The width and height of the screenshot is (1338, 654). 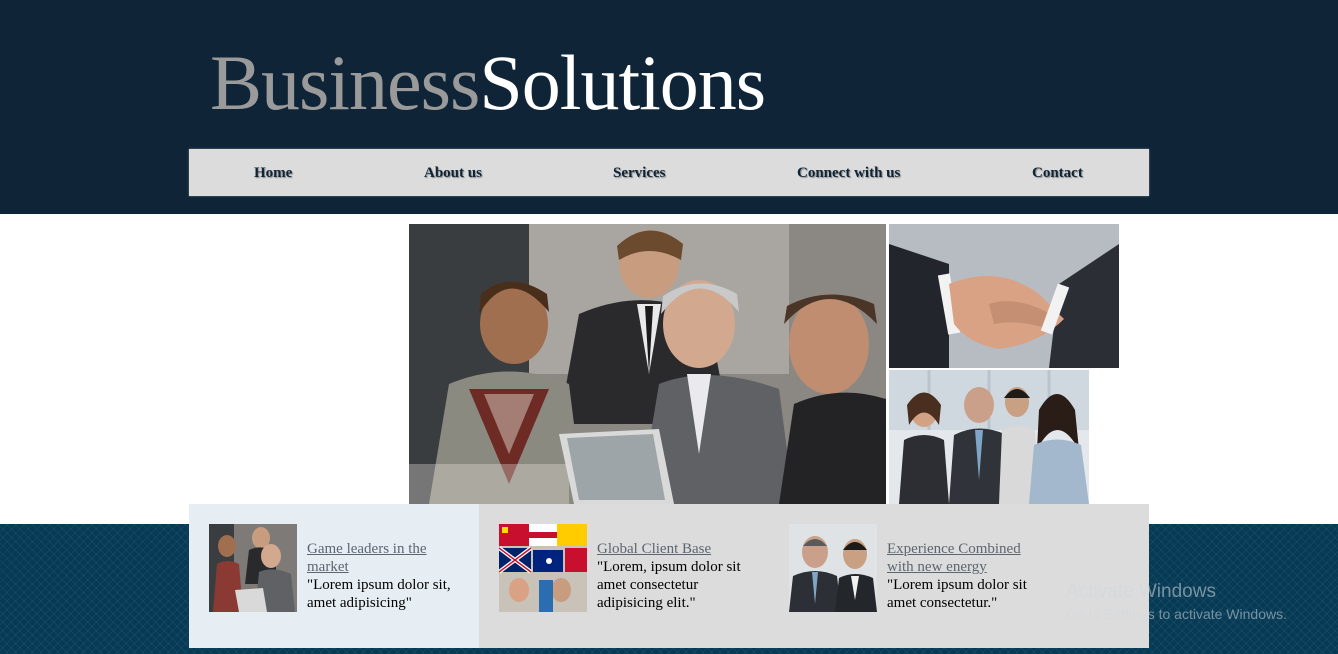 I want to click on nav-connect-with-us: Connect with us, so click(x=848, y=172).